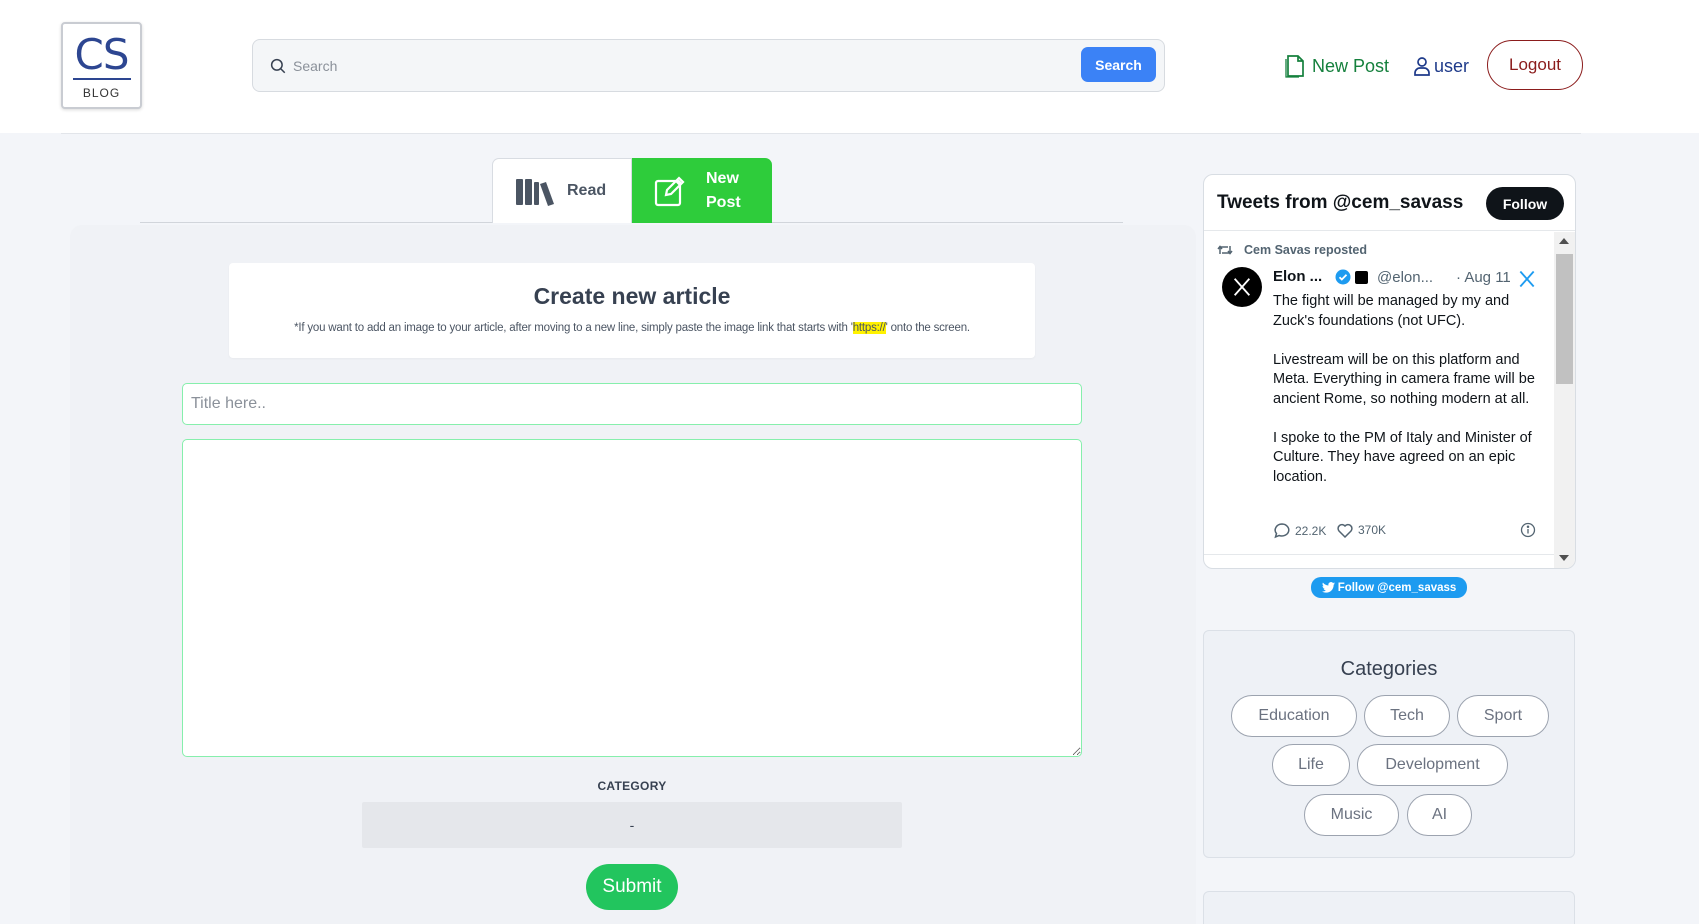 This screenshot has width=1699, height=924. I want to click on repost-indicator: Cem Savas reposted, so click(1292, 250).